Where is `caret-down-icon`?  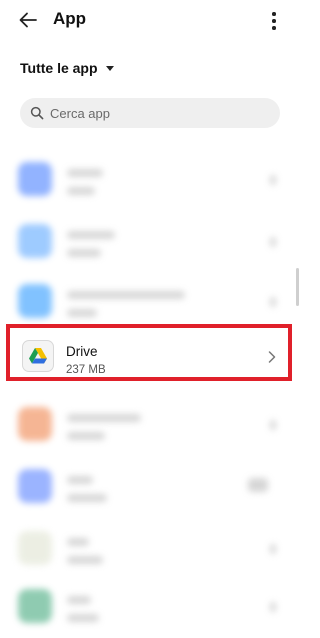
caret-down-icon is located at coordinates (109, 68).